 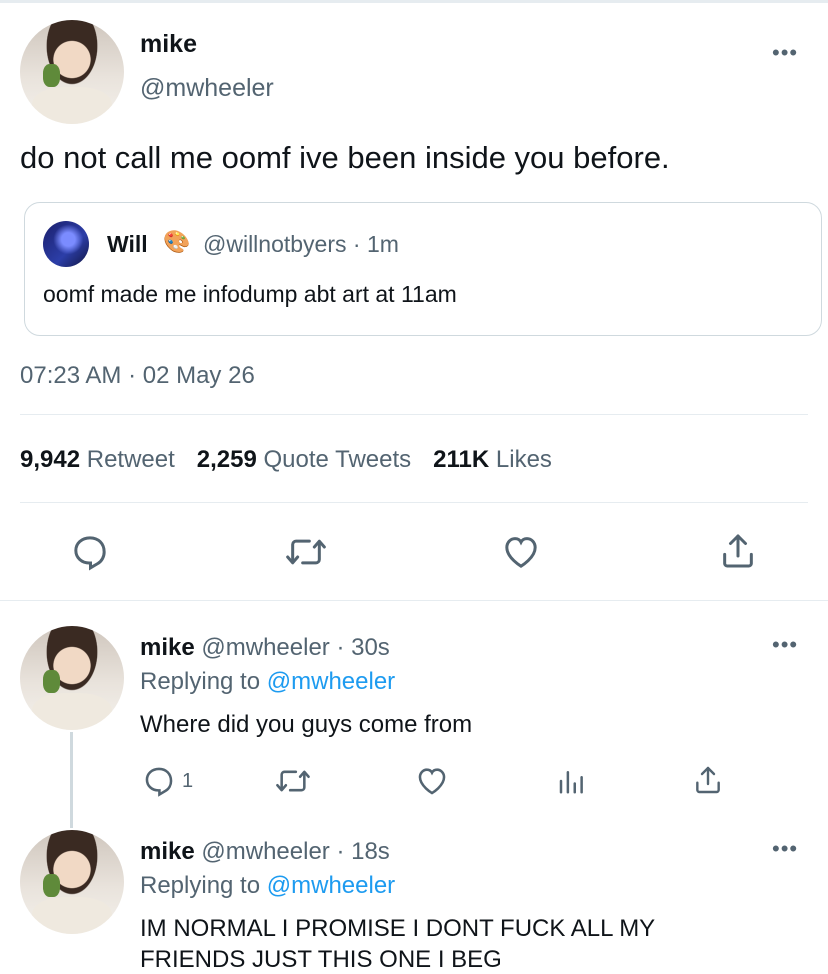 What do you see at coordinates (71, 780) in the screenshot?
I see `thread-line` at bounding box center [71, 780].